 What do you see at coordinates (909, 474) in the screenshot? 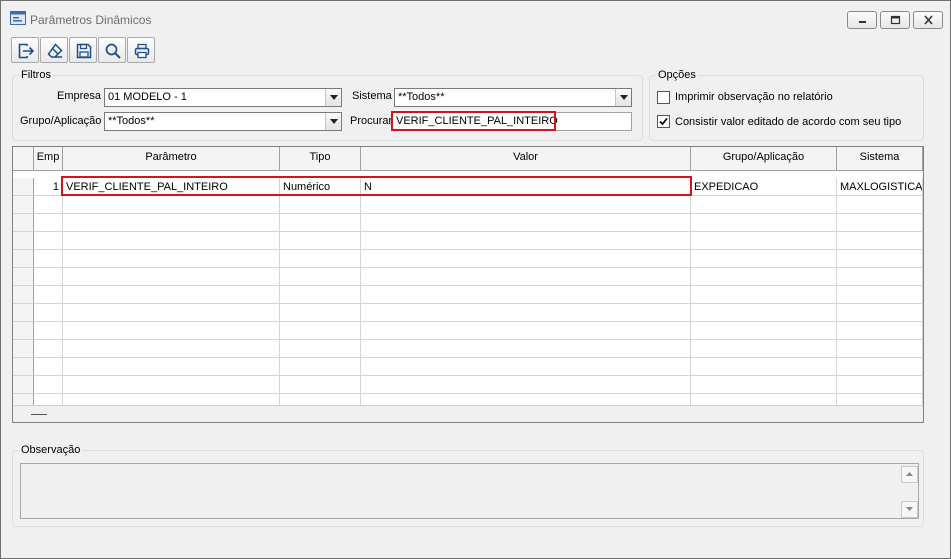
I see `scroll-up-button` at bounding box center [909, 474].